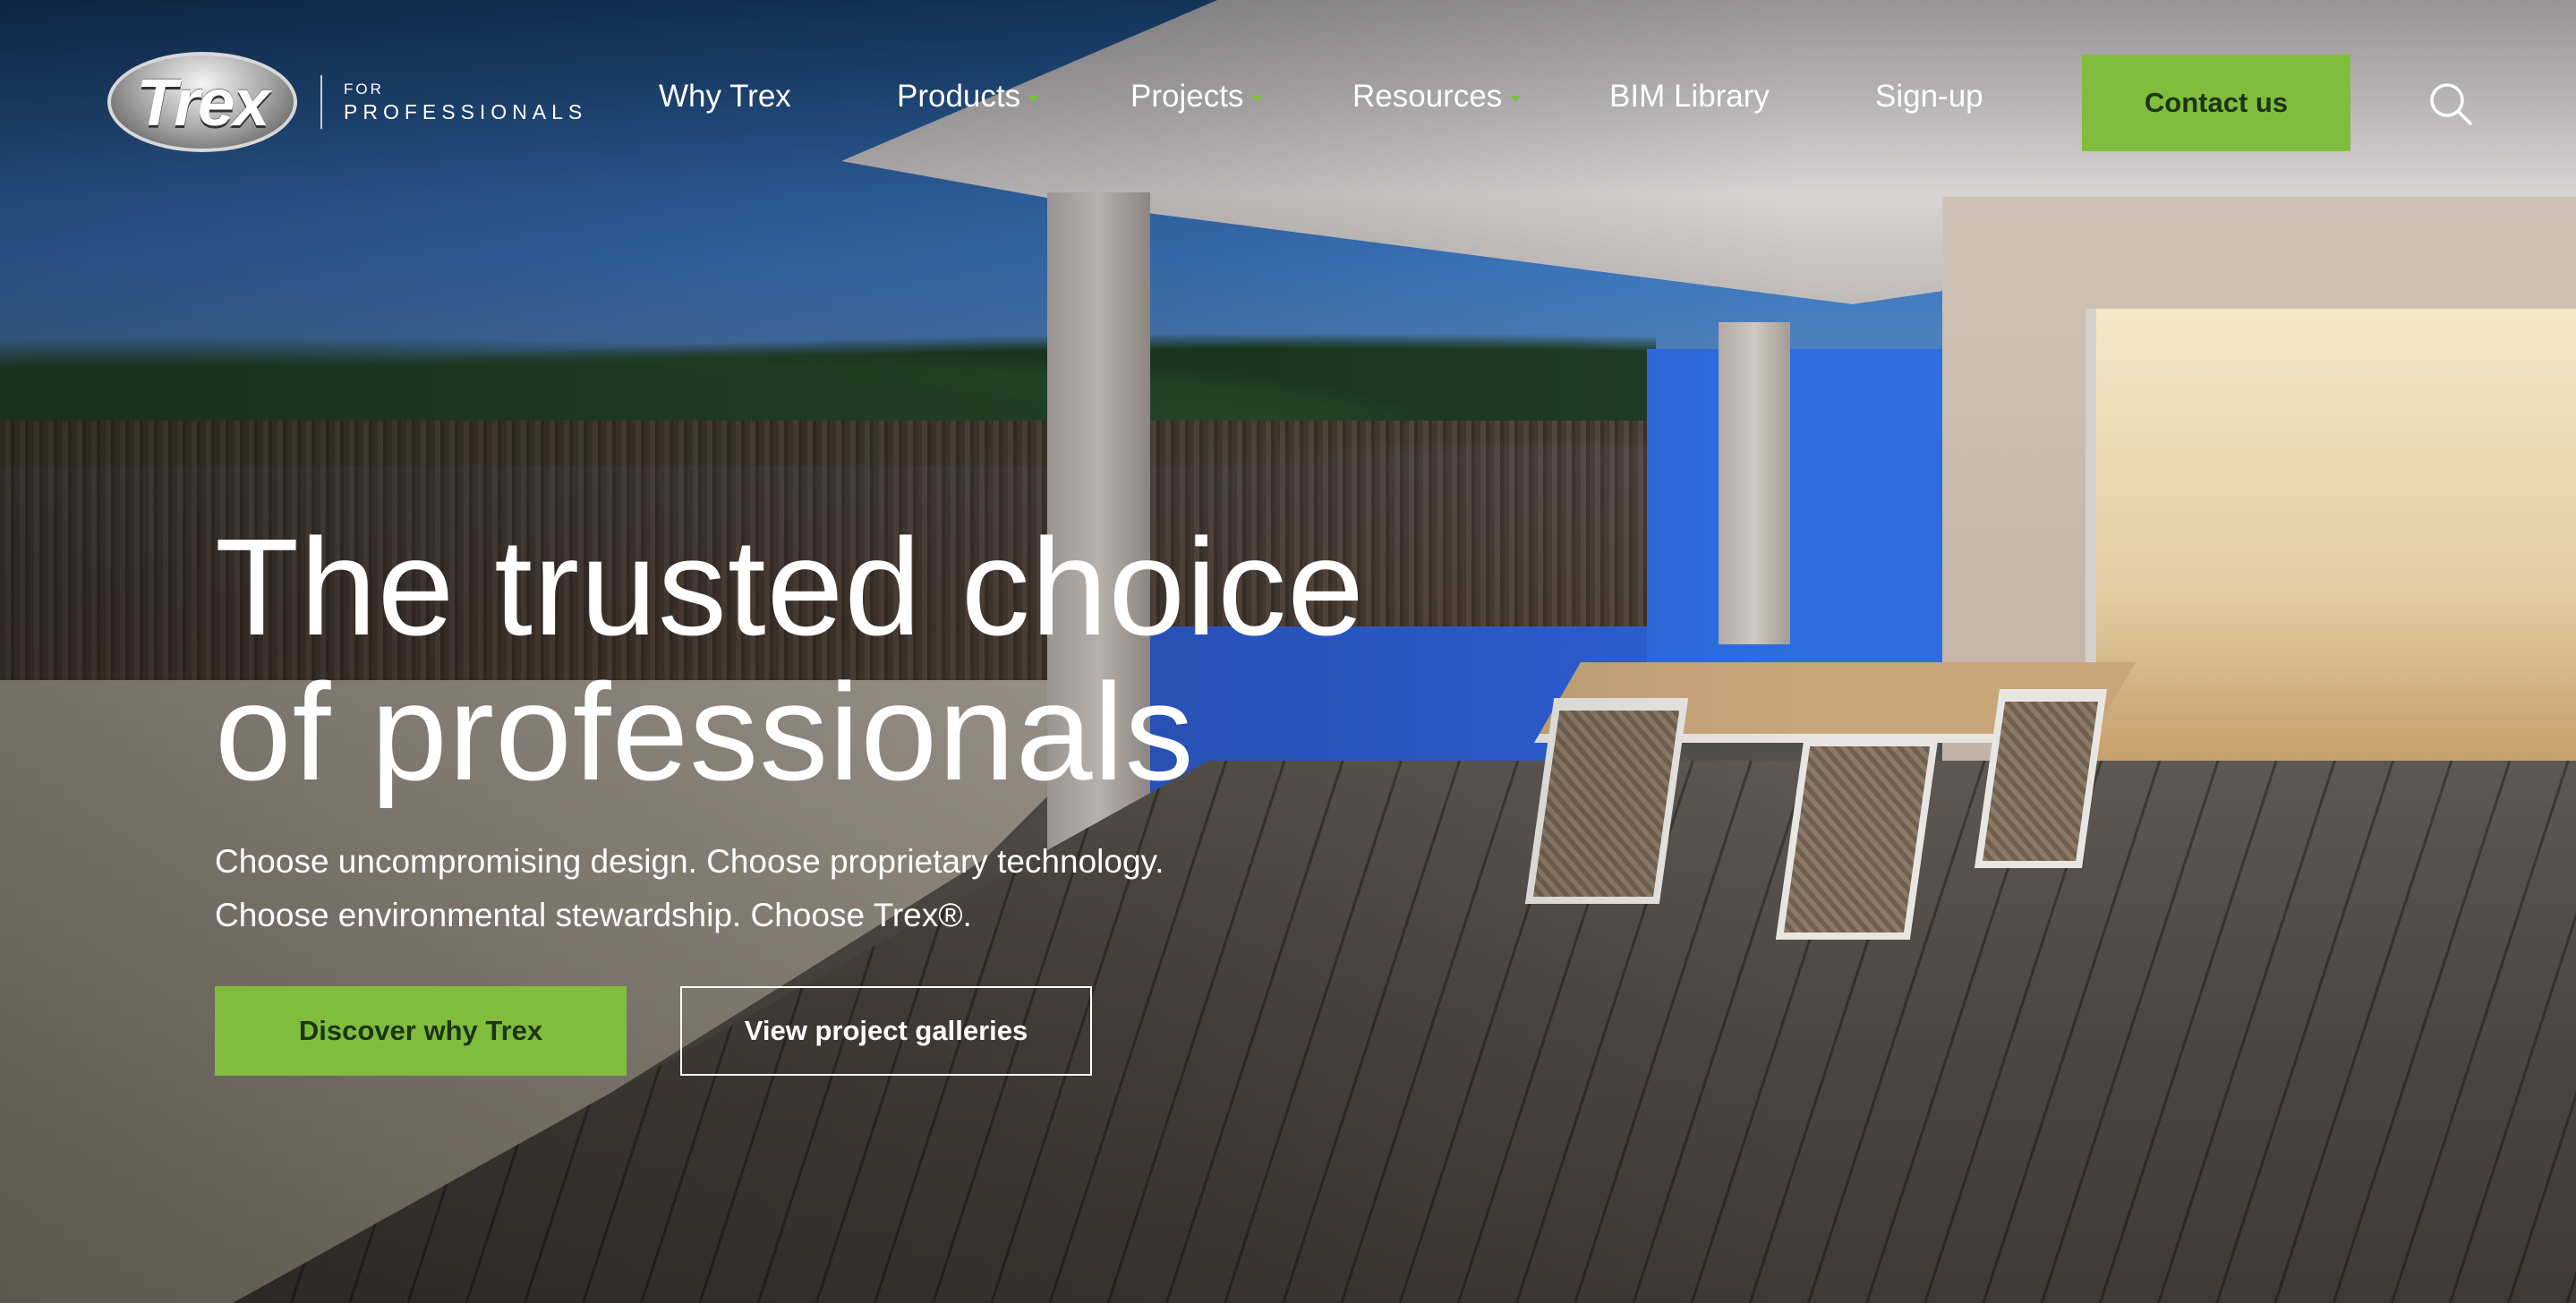  I want to click on search-icon, so click(2451, 104).